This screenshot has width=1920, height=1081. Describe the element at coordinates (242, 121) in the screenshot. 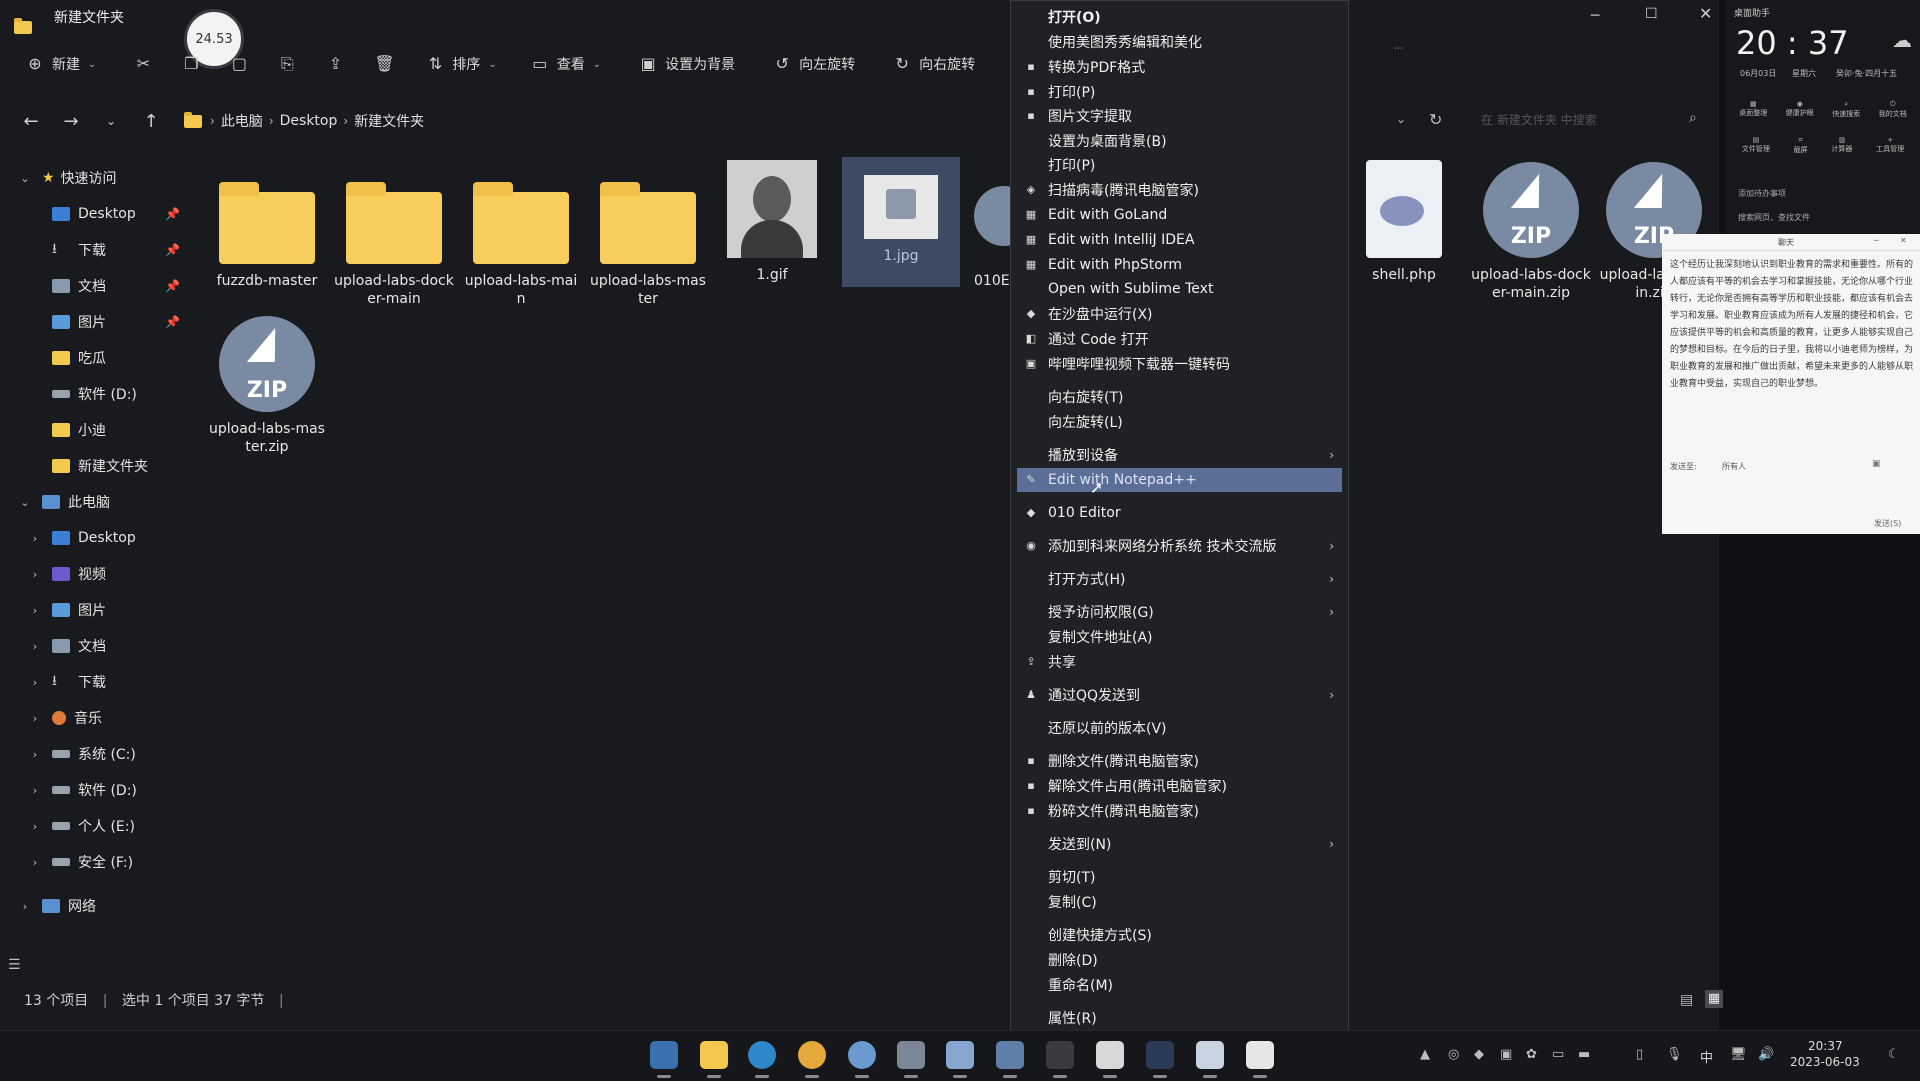

I see `breadcrumb-this-pc: 此电脑` at that location.